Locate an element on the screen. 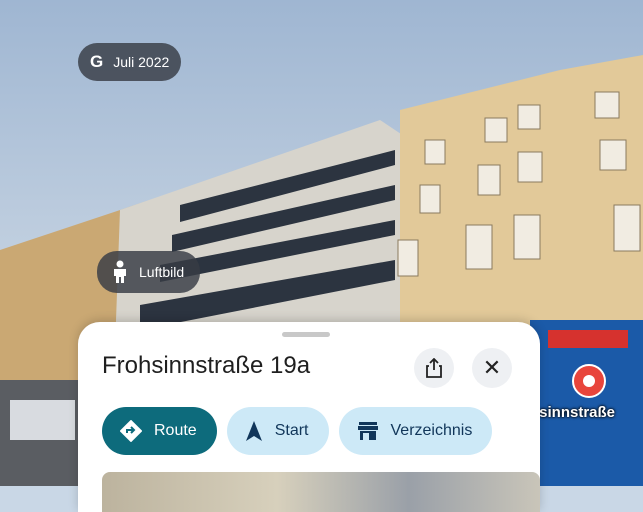 Image resolution: width=643 pixels, height=512 pixels. place-title: Frohsinnstraße 19a is located at coordinates (206, 365).